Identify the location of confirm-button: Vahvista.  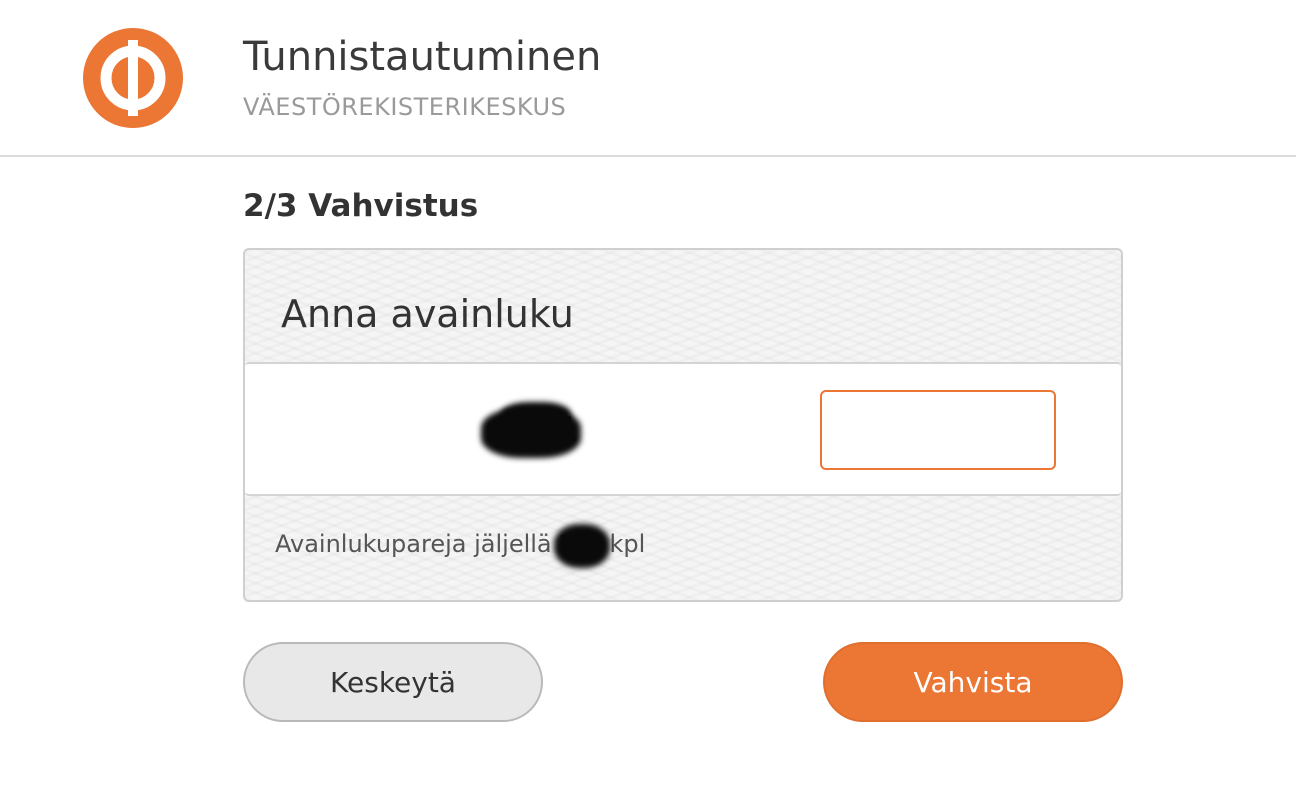
(973, 682).